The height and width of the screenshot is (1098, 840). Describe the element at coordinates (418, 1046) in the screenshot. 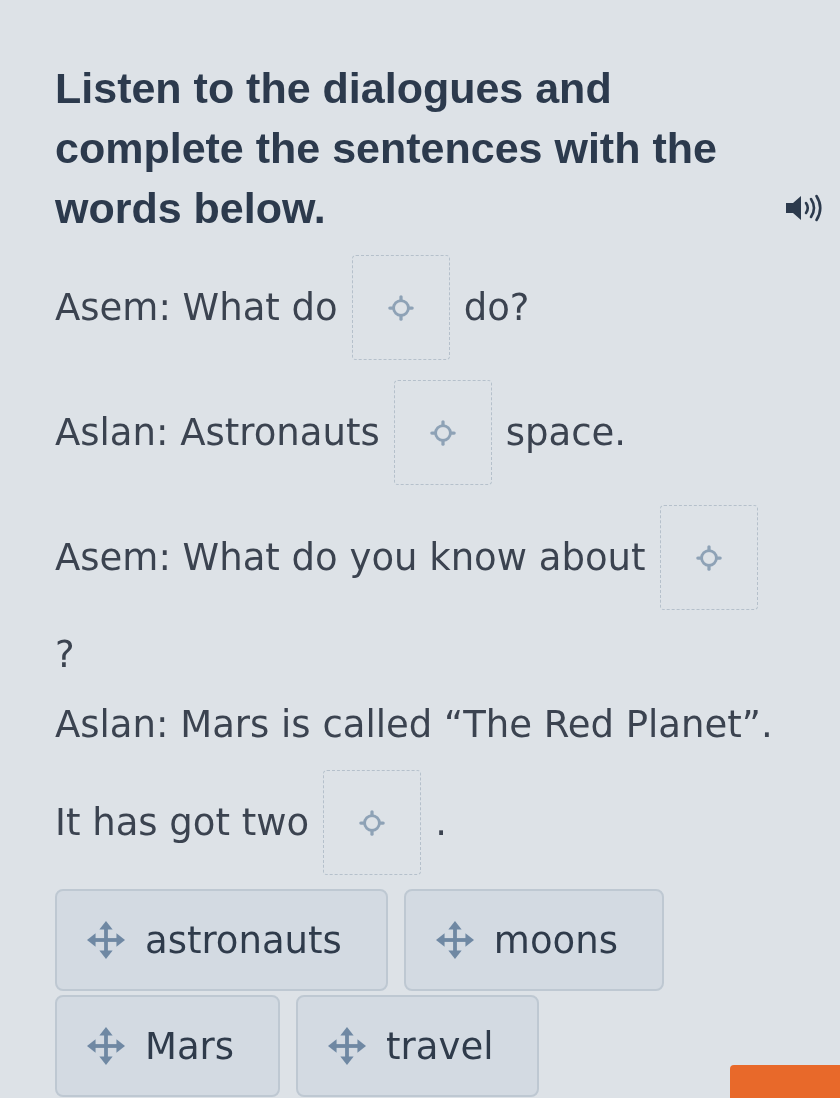

I see `word-chip: travel` at that location.